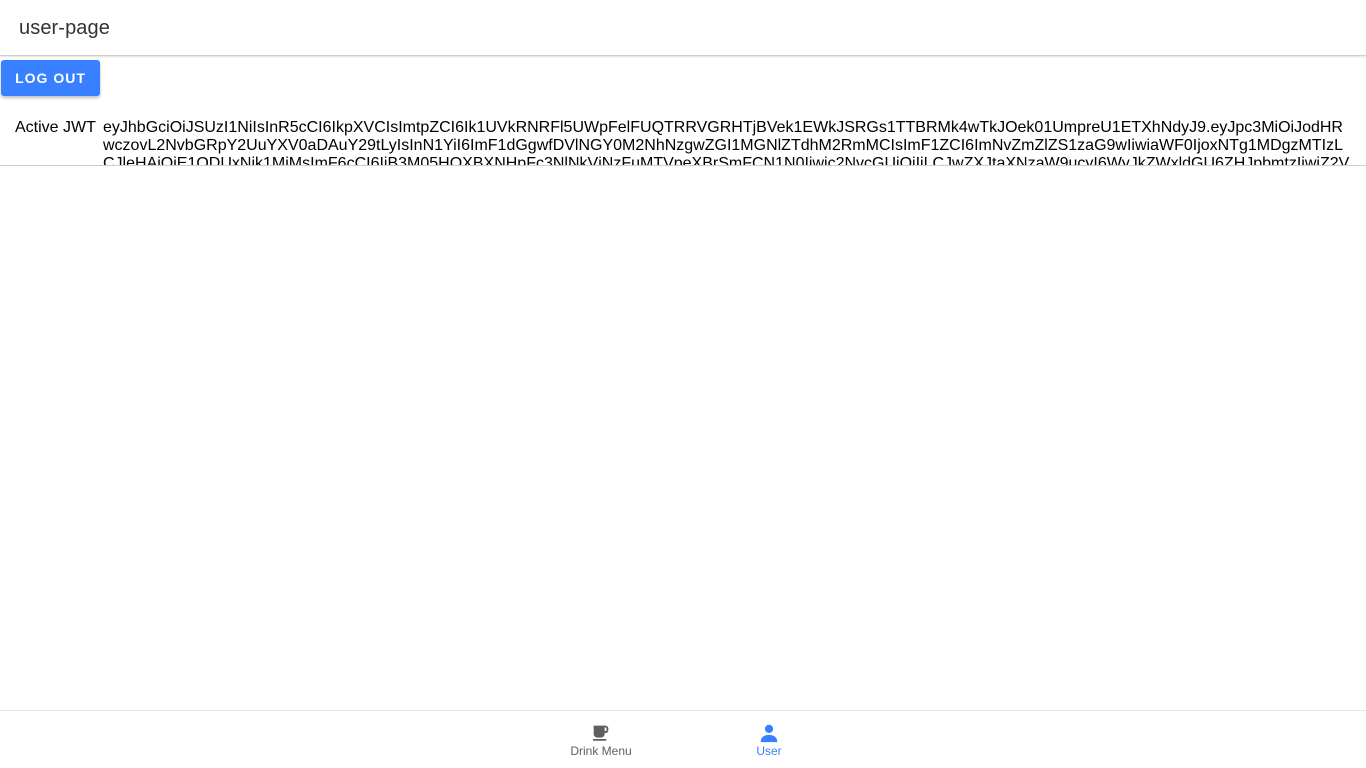 The image size is (1366, 768). What do you see at coordinates (769, 733) in the screenshot?
I see `person-icon` at bounding box center [769, 733].